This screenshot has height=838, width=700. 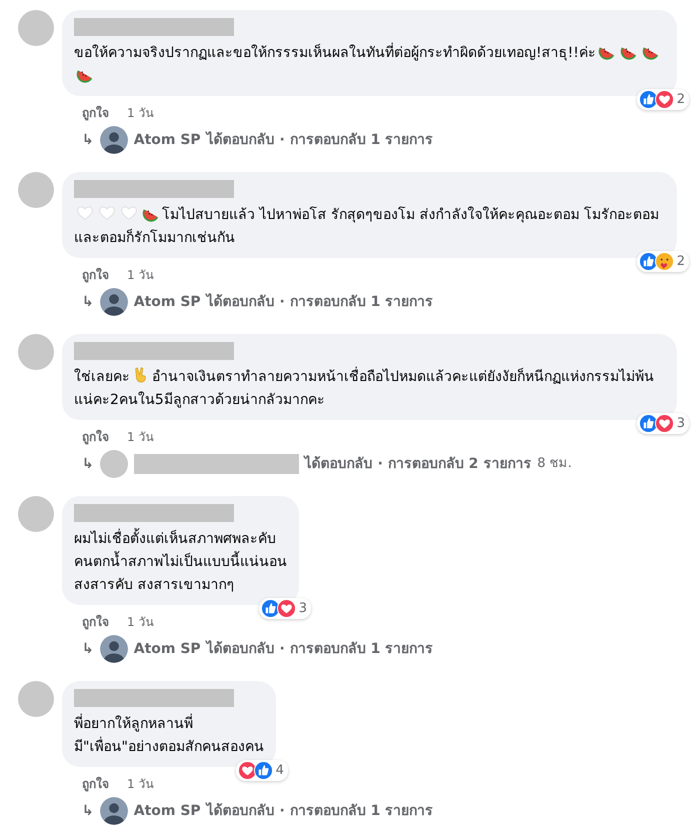 What do you see at coordinates (369, 227) in the screenshot?
I see `comment-text: โมไปสบายแล้ว ไปหาพ่อโส รักสุดๆของโม ส่งกำลังใจให้คะคุณอะตอม โมรักอะตอมและตอมก็รักโมมากเช่นกัน` at bounding box center [369, 227].